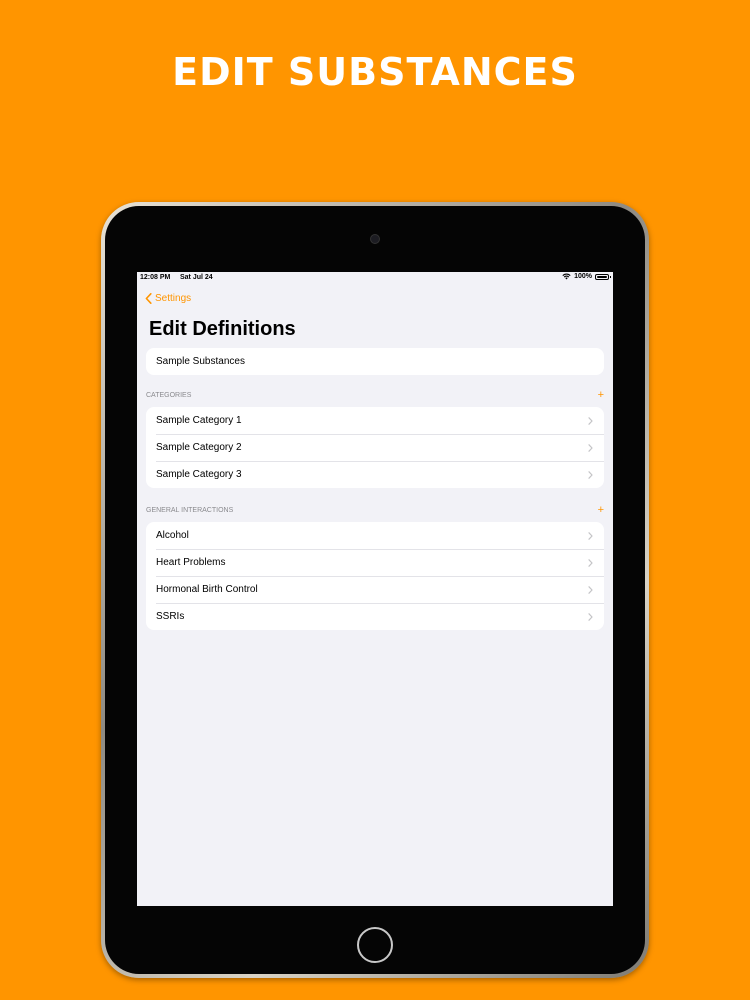 The image size is (750, 1000). I want to click on section-title: GENERAL INTERACTIONS, so click(190, 510).